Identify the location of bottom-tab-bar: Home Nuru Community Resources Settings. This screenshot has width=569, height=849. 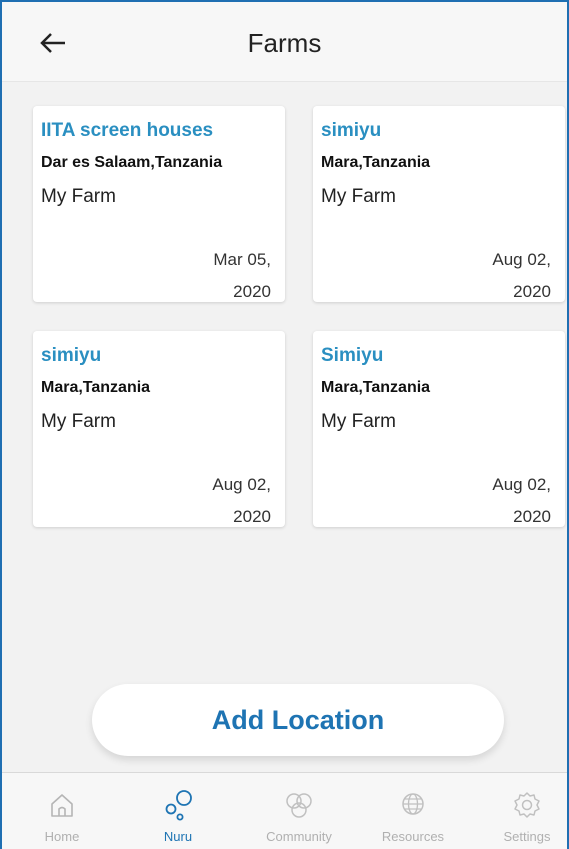
(284, 810).